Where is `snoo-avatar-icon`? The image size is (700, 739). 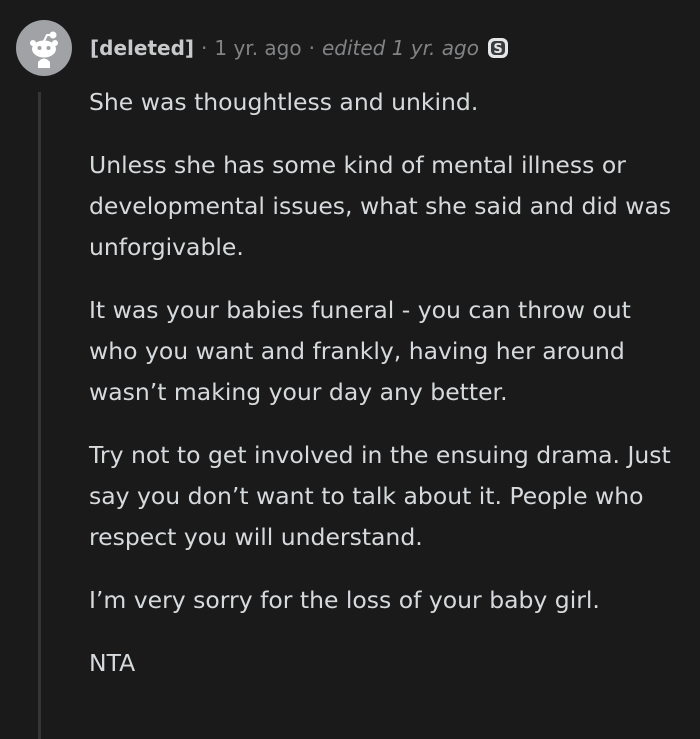
snoo-avatar-icon is located at coordinates (44, 49).